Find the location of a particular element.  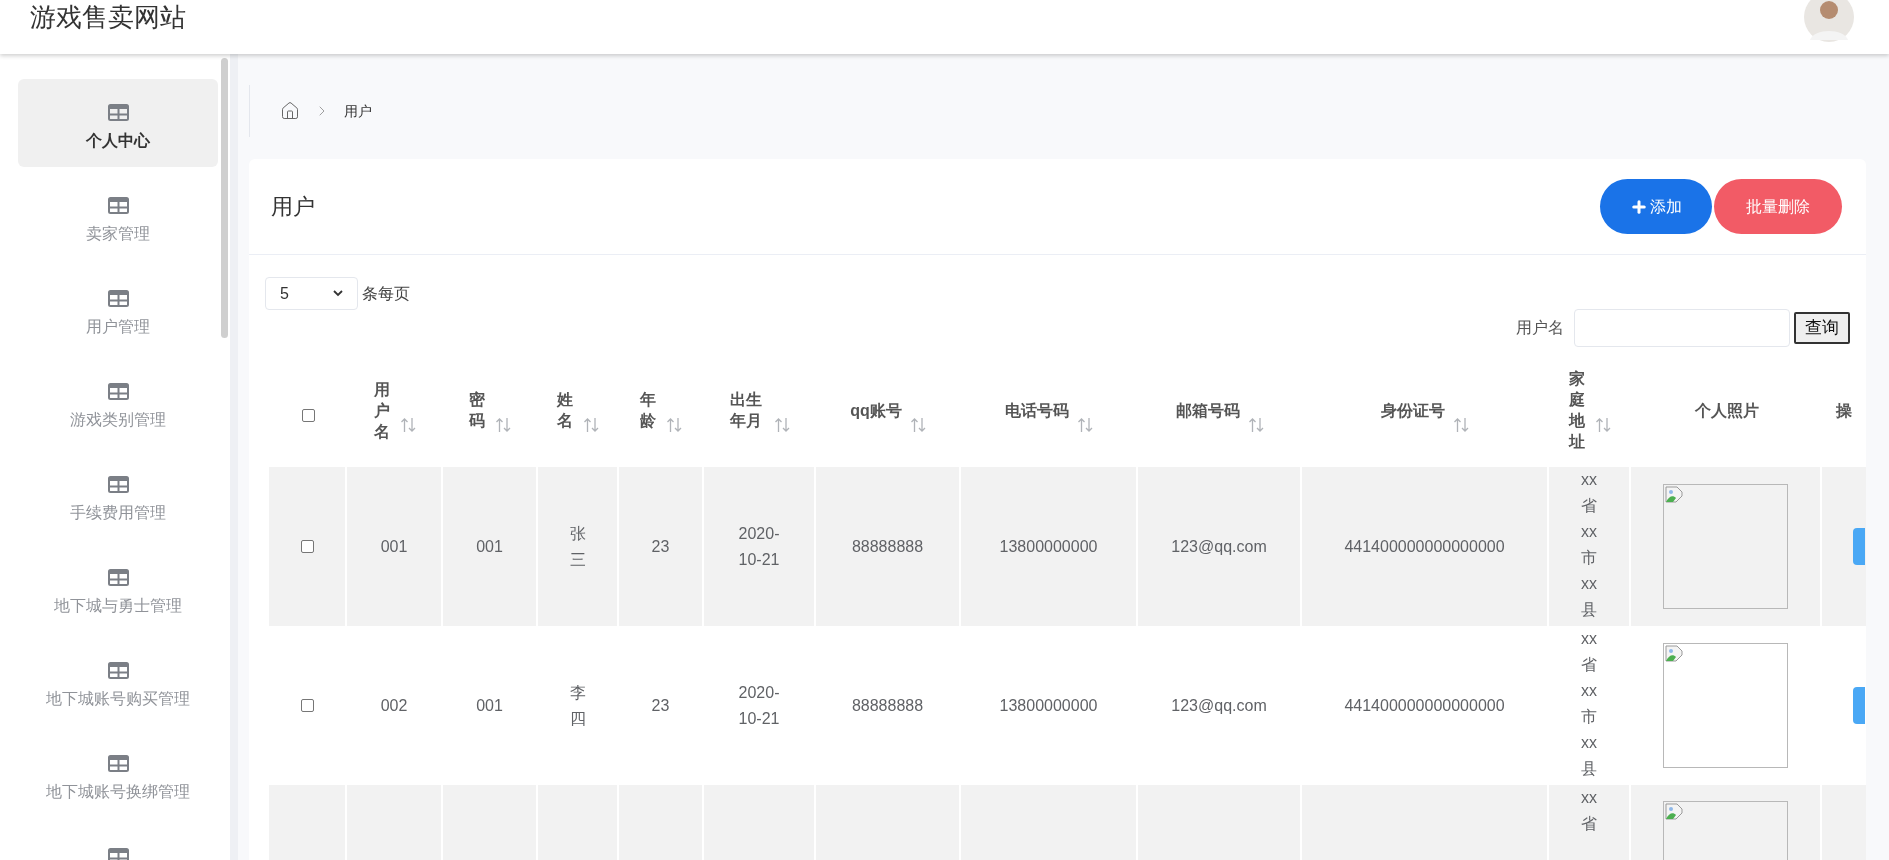

add-button: 添加 is located at coordinates (1656, 206).